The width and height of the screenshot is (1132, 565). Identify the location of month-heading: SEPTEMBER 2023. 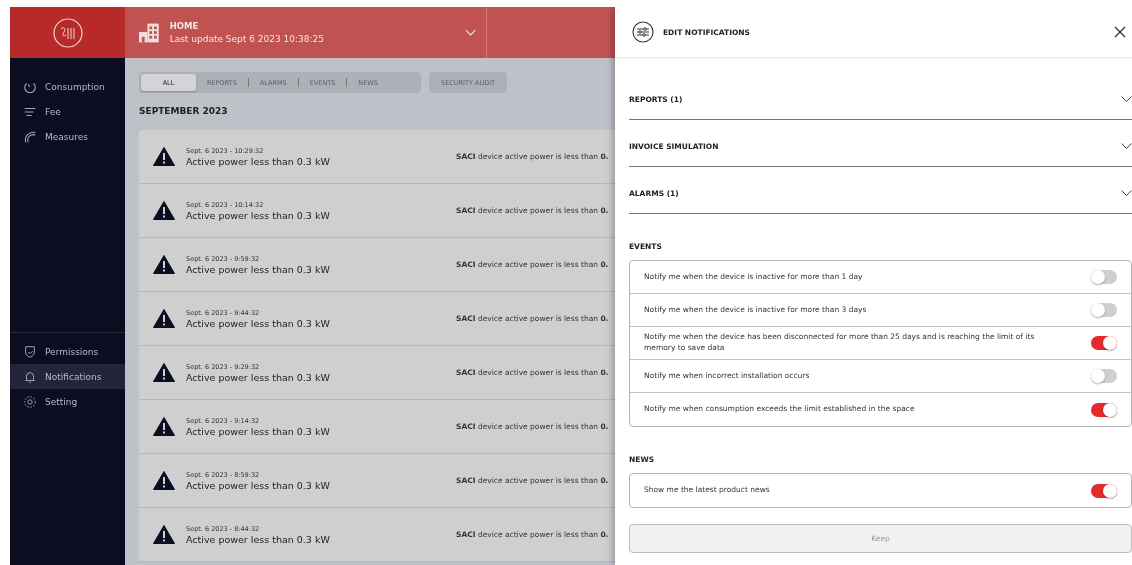
(184, 111).